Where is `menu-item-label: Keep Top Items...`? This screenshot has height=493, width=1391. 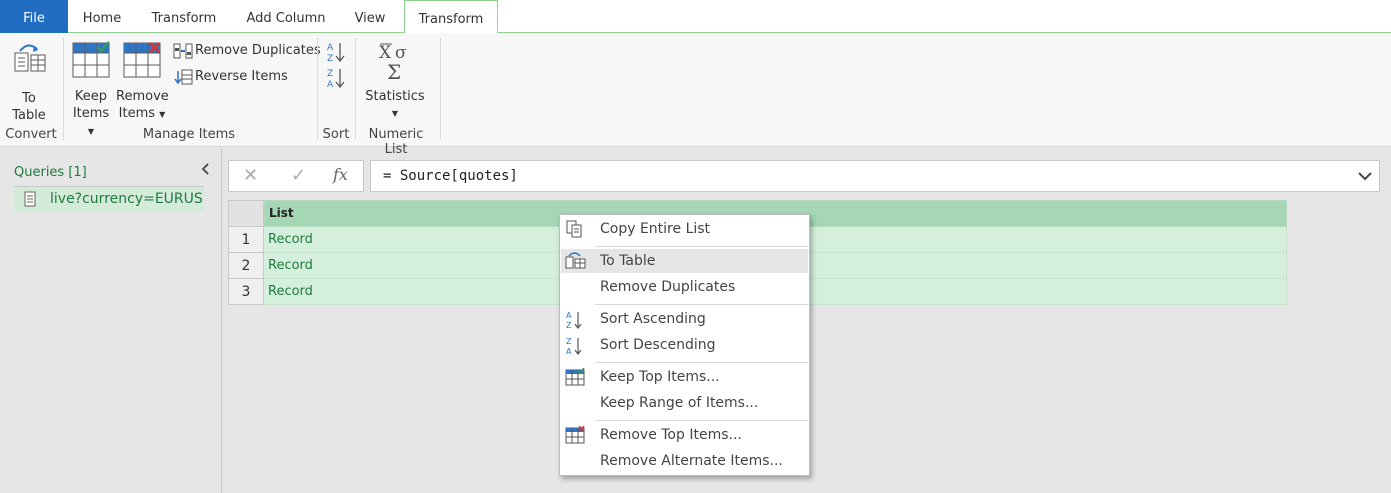 menu-item-label: Keep Top Items... is located at coordinates (660, 377).